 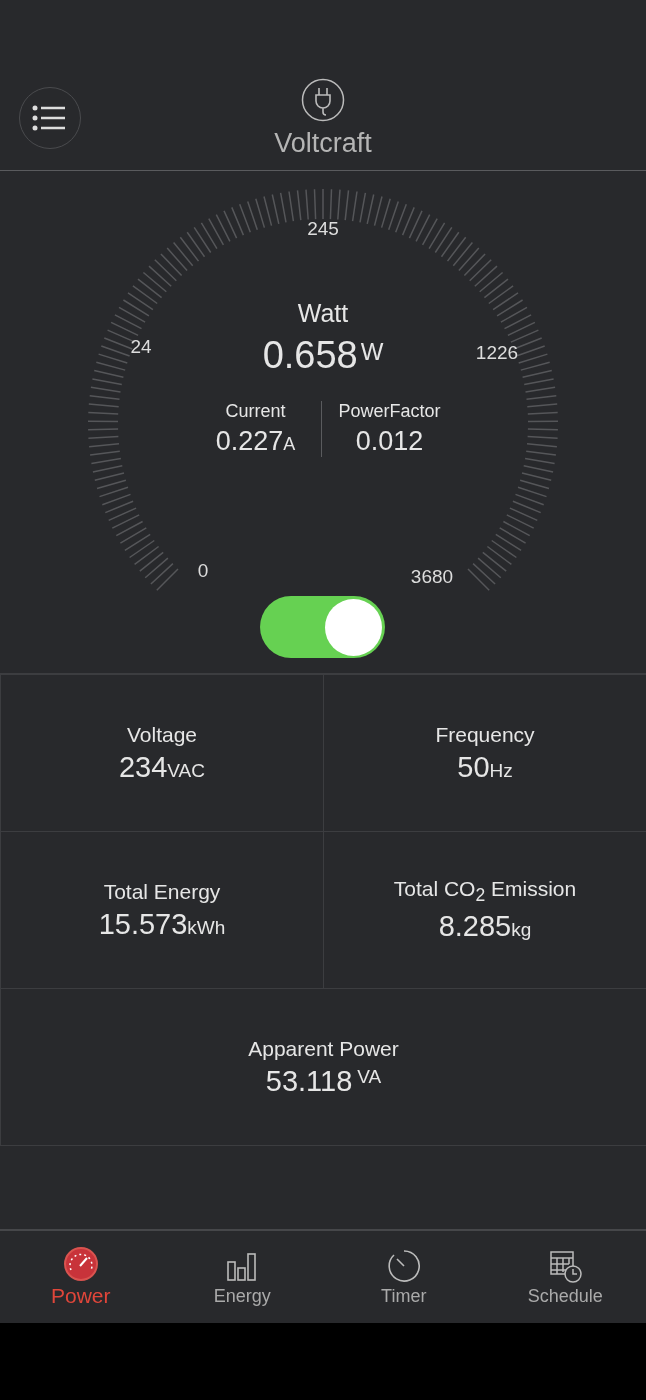 What do you see at coordinates (50, 118) in the screenshot?
I see `menu-icon` at bounding box center [50, 118].